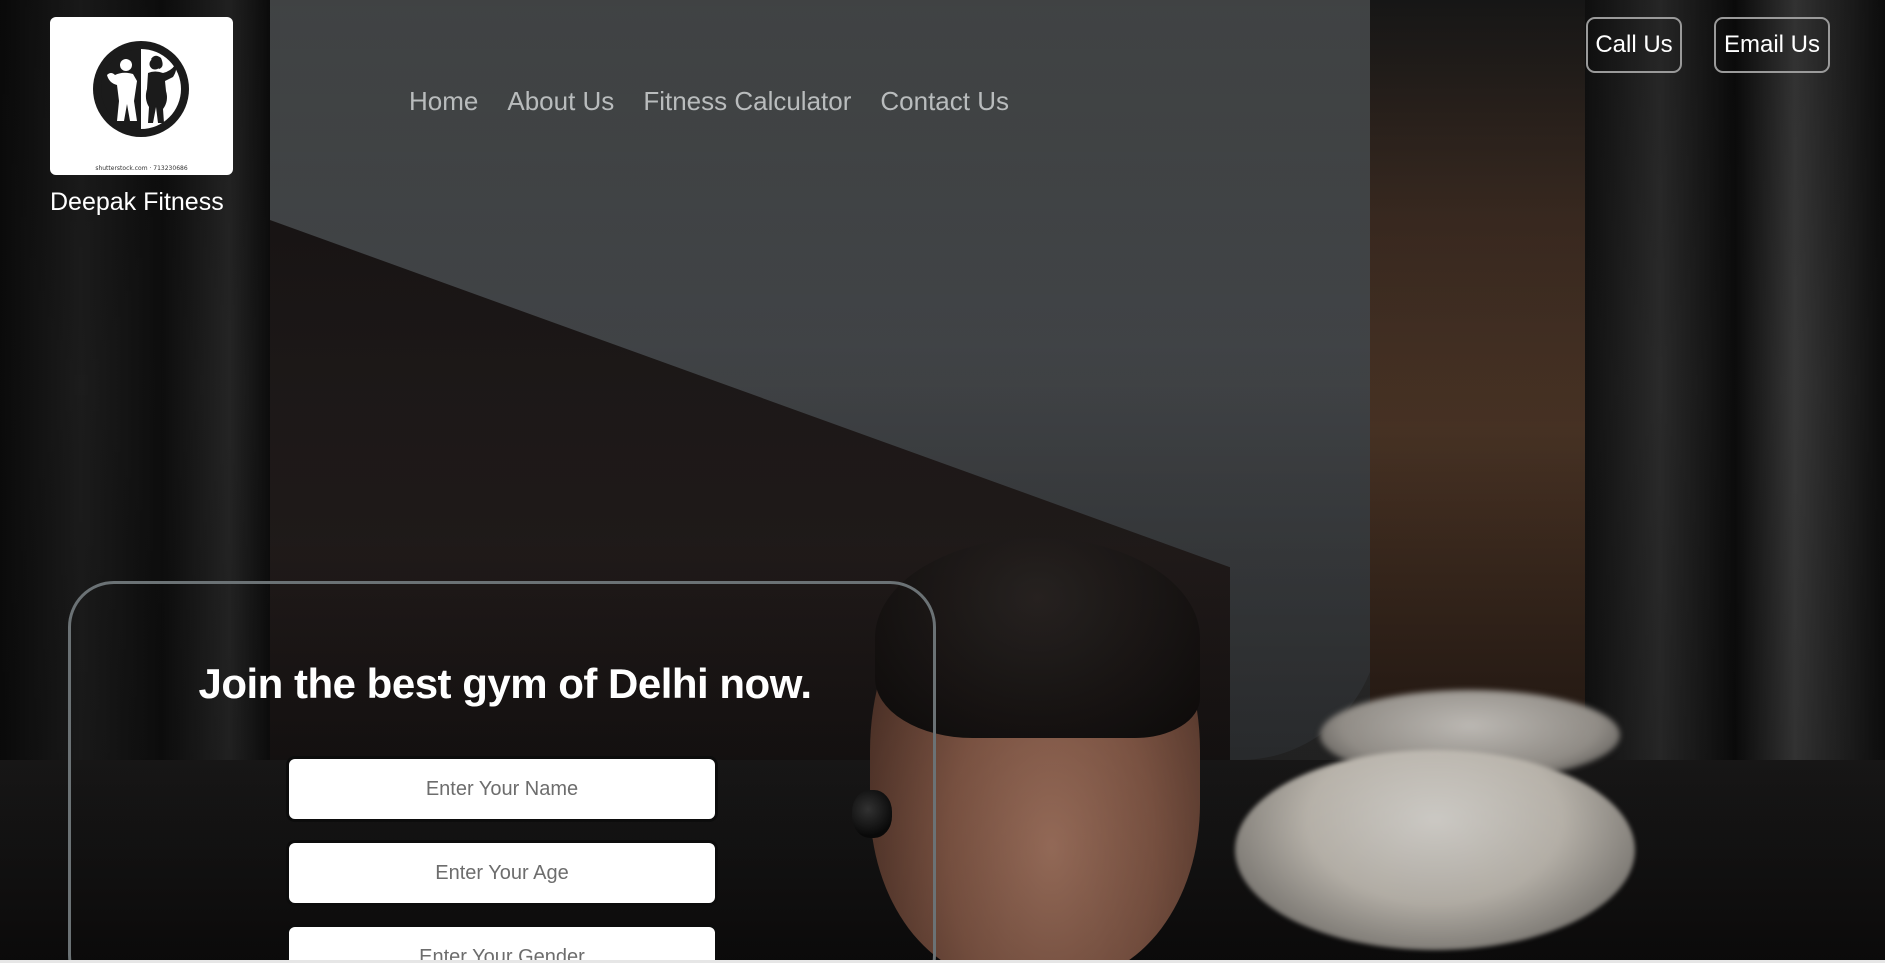 This screenshot has width=1885, height=963. I want to click on name-input, so click(502, 789).